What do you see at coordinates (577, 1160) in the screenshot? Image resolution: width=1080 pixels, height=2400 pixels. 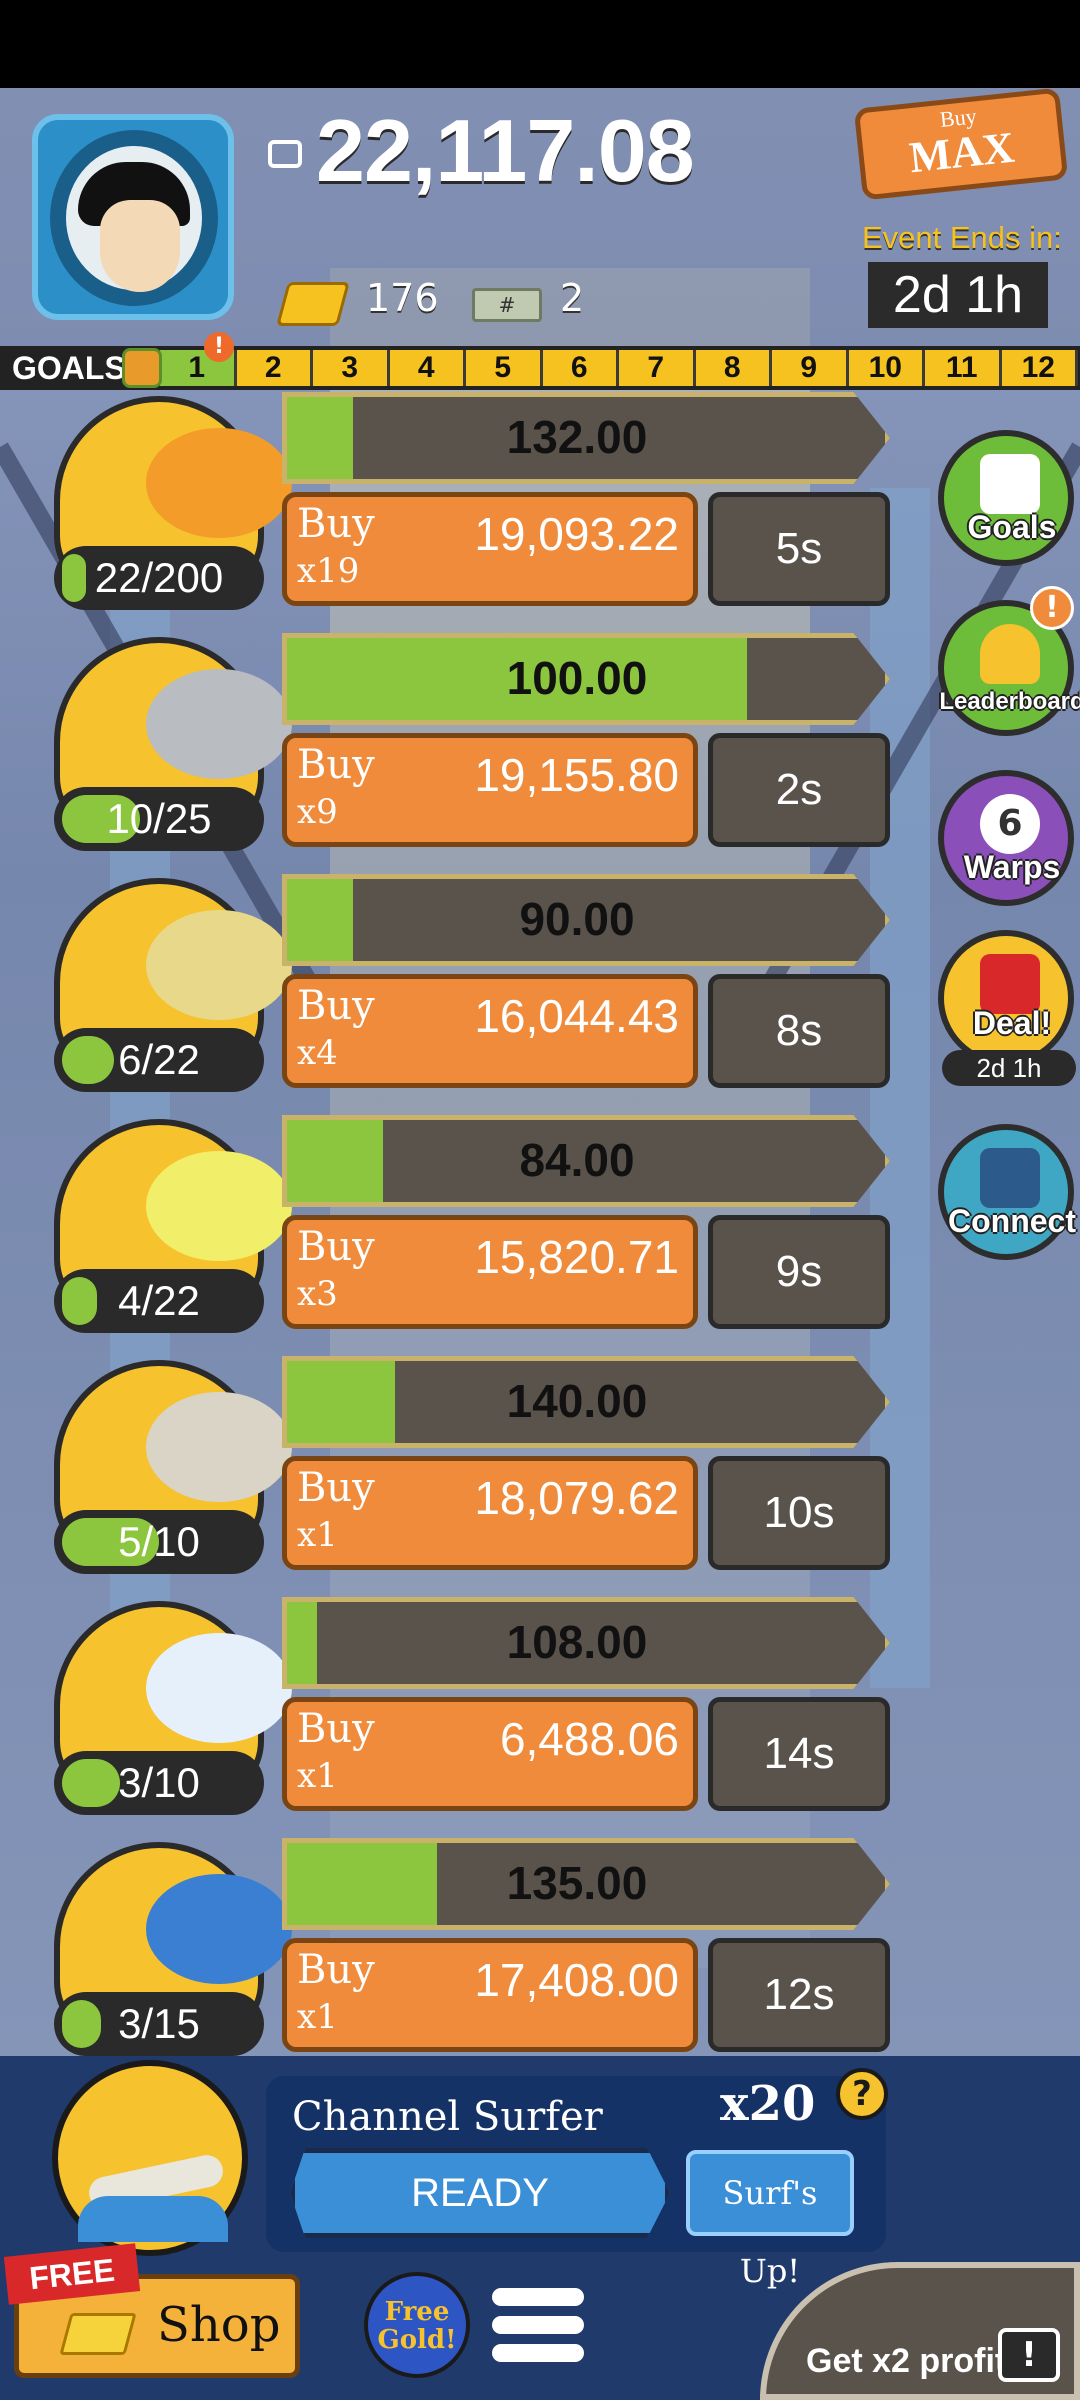 I see `revenue-value: 84.00` at bounding box center [577, 1160].